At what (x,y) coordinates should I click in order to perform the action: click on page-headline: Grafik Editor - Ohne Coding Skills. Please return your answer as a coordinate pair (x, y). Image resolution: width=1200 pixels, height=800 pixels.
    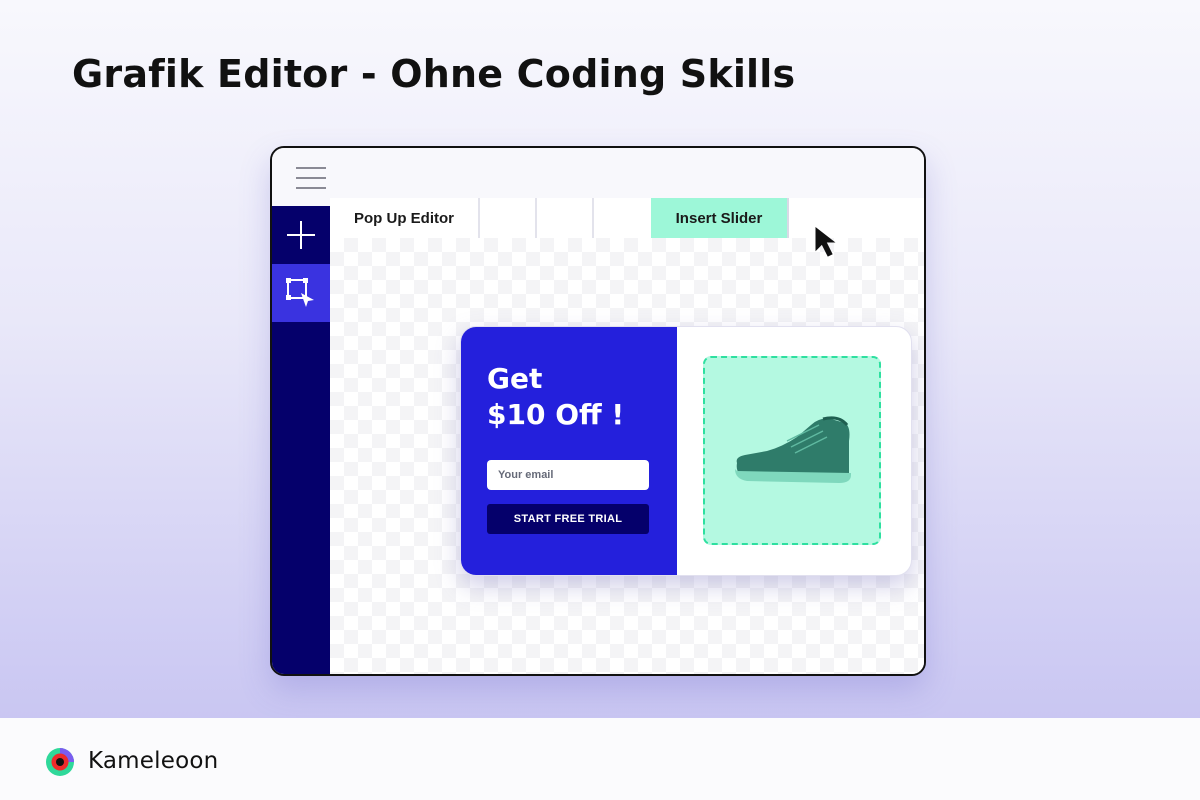
    Looking at the image, I should click on (434, 74).